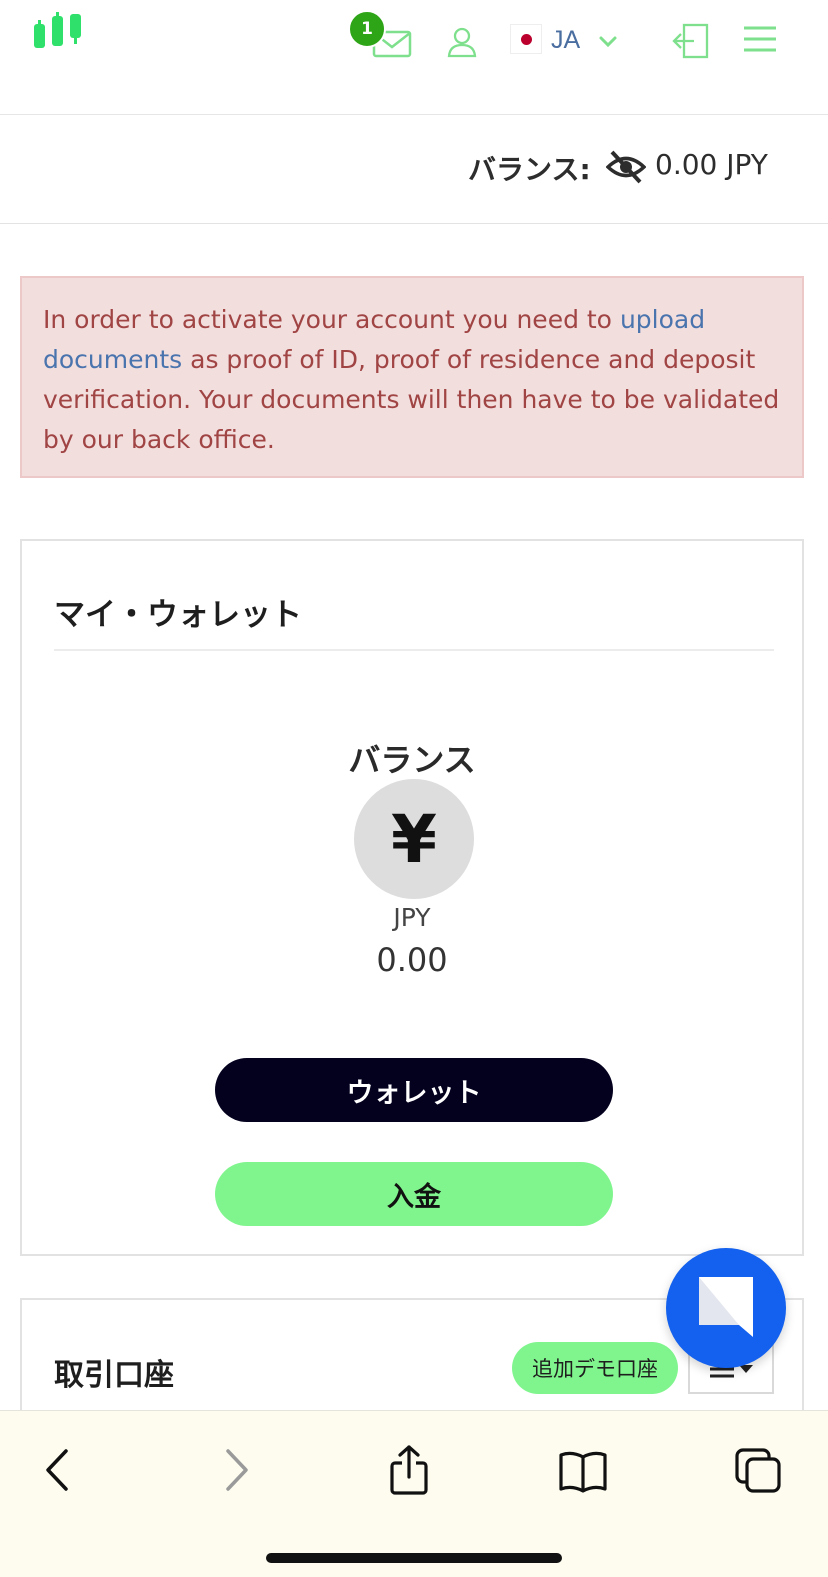 This screenshot has width=828, height=1577. What do you see at coordinates (414, 1090) in the screenshot?
I see `wallet-button: ウォレット` at bounding box center [414, 1090].